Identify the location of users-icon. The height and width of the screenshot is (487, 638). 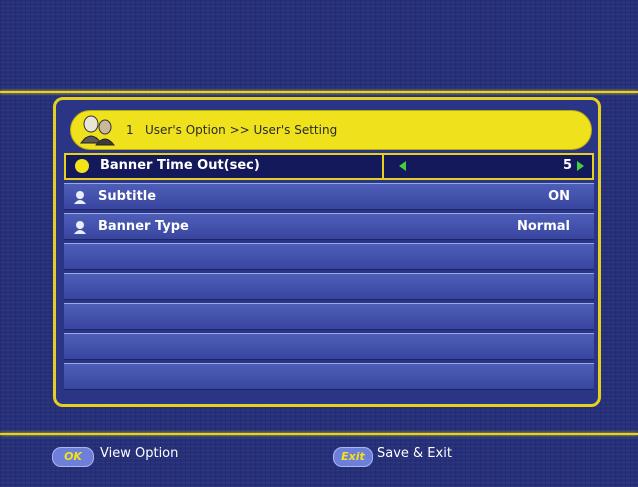
(98, 130).